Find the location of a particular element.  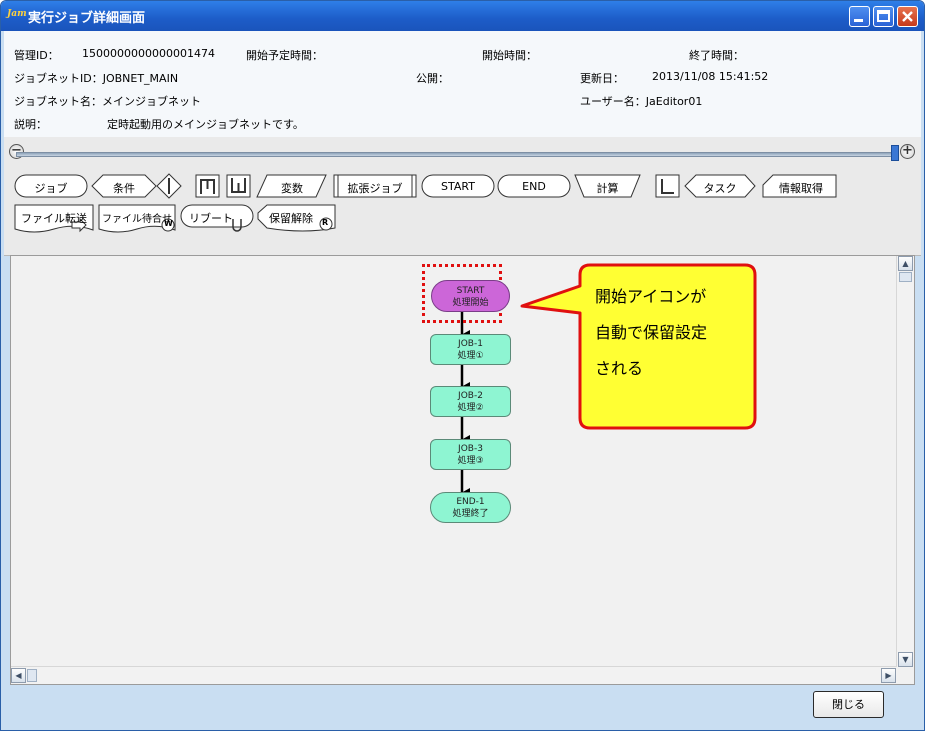

palette-reboot-label: リブート is located at coordinates (211, 218).